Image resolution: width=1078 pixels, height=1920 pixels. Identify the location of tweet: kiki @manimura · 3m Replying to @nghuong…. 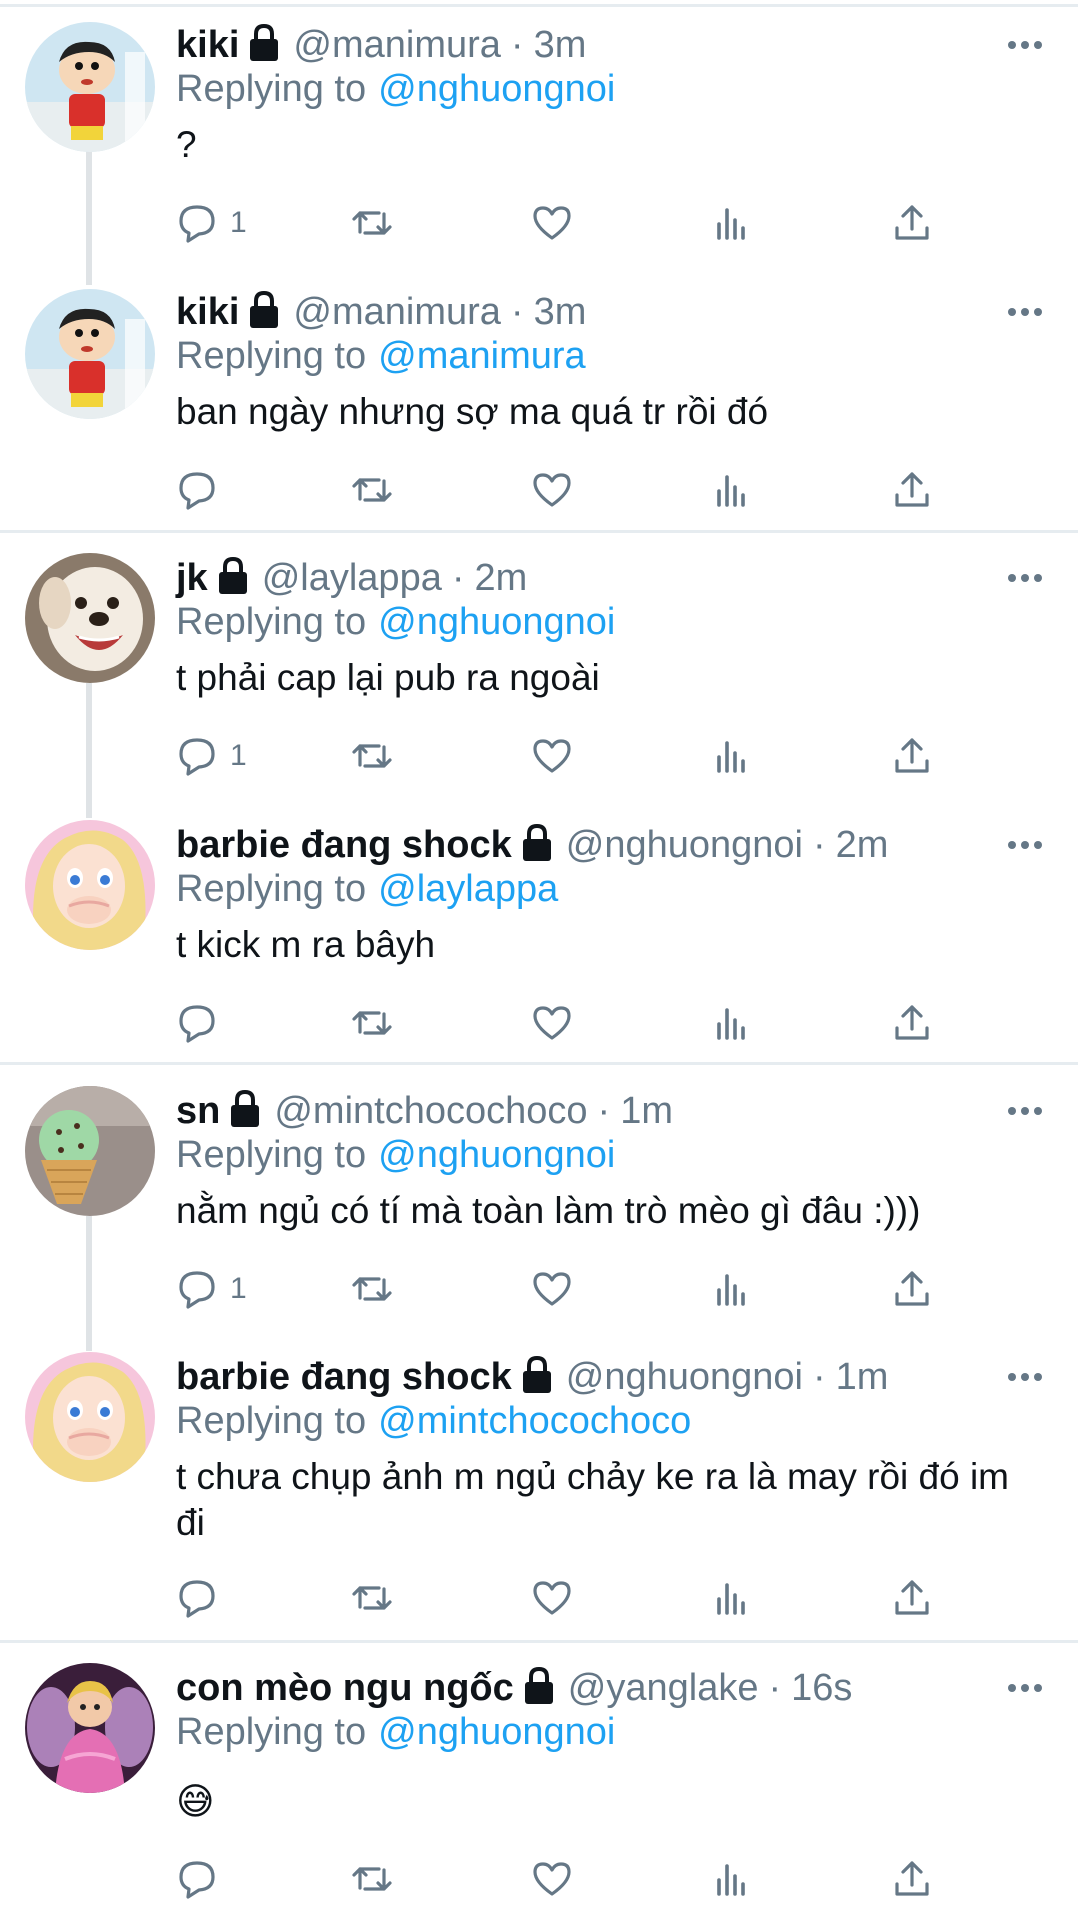
(539, 140).